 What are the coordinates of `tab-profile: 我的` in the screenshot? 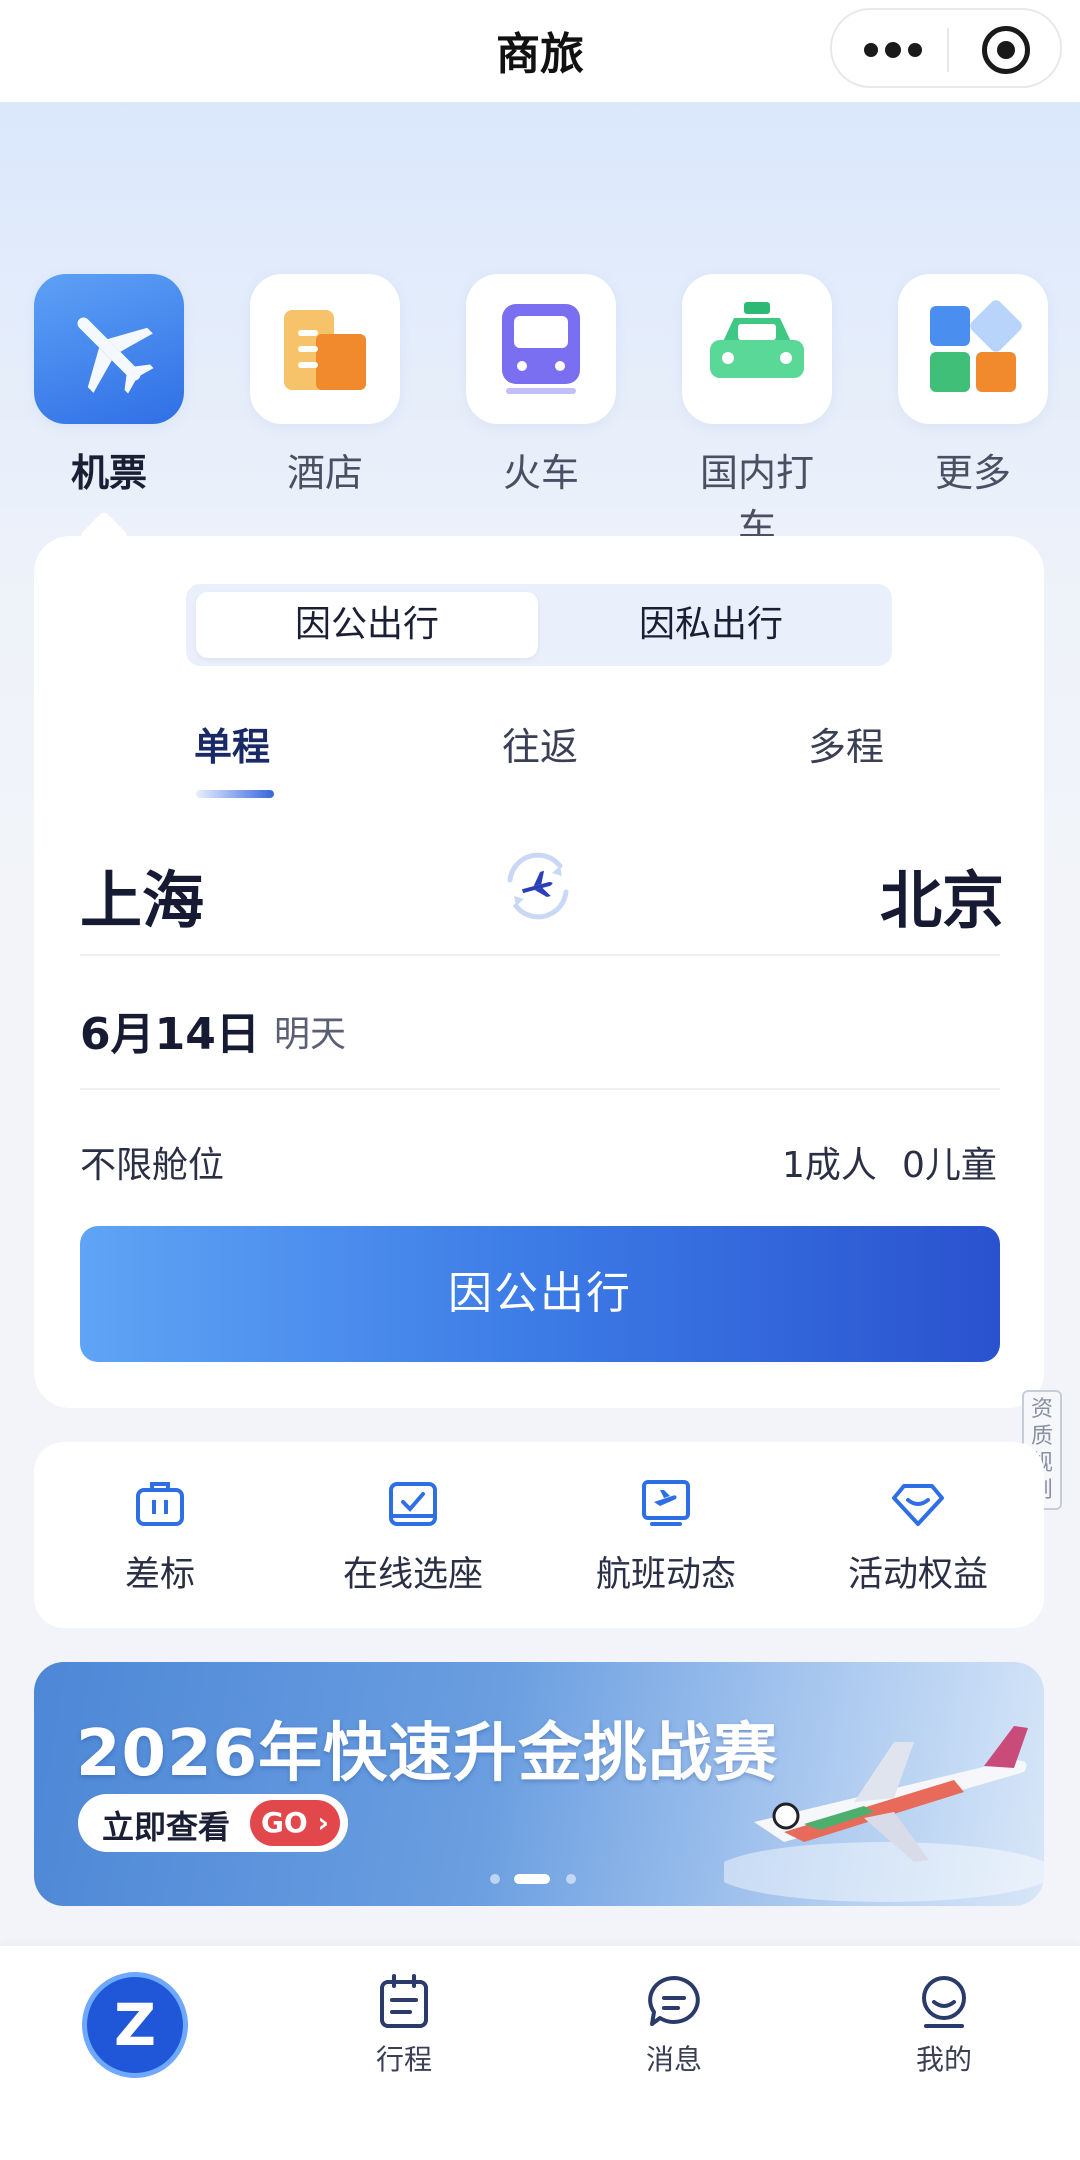 It's located at (944, 2025).